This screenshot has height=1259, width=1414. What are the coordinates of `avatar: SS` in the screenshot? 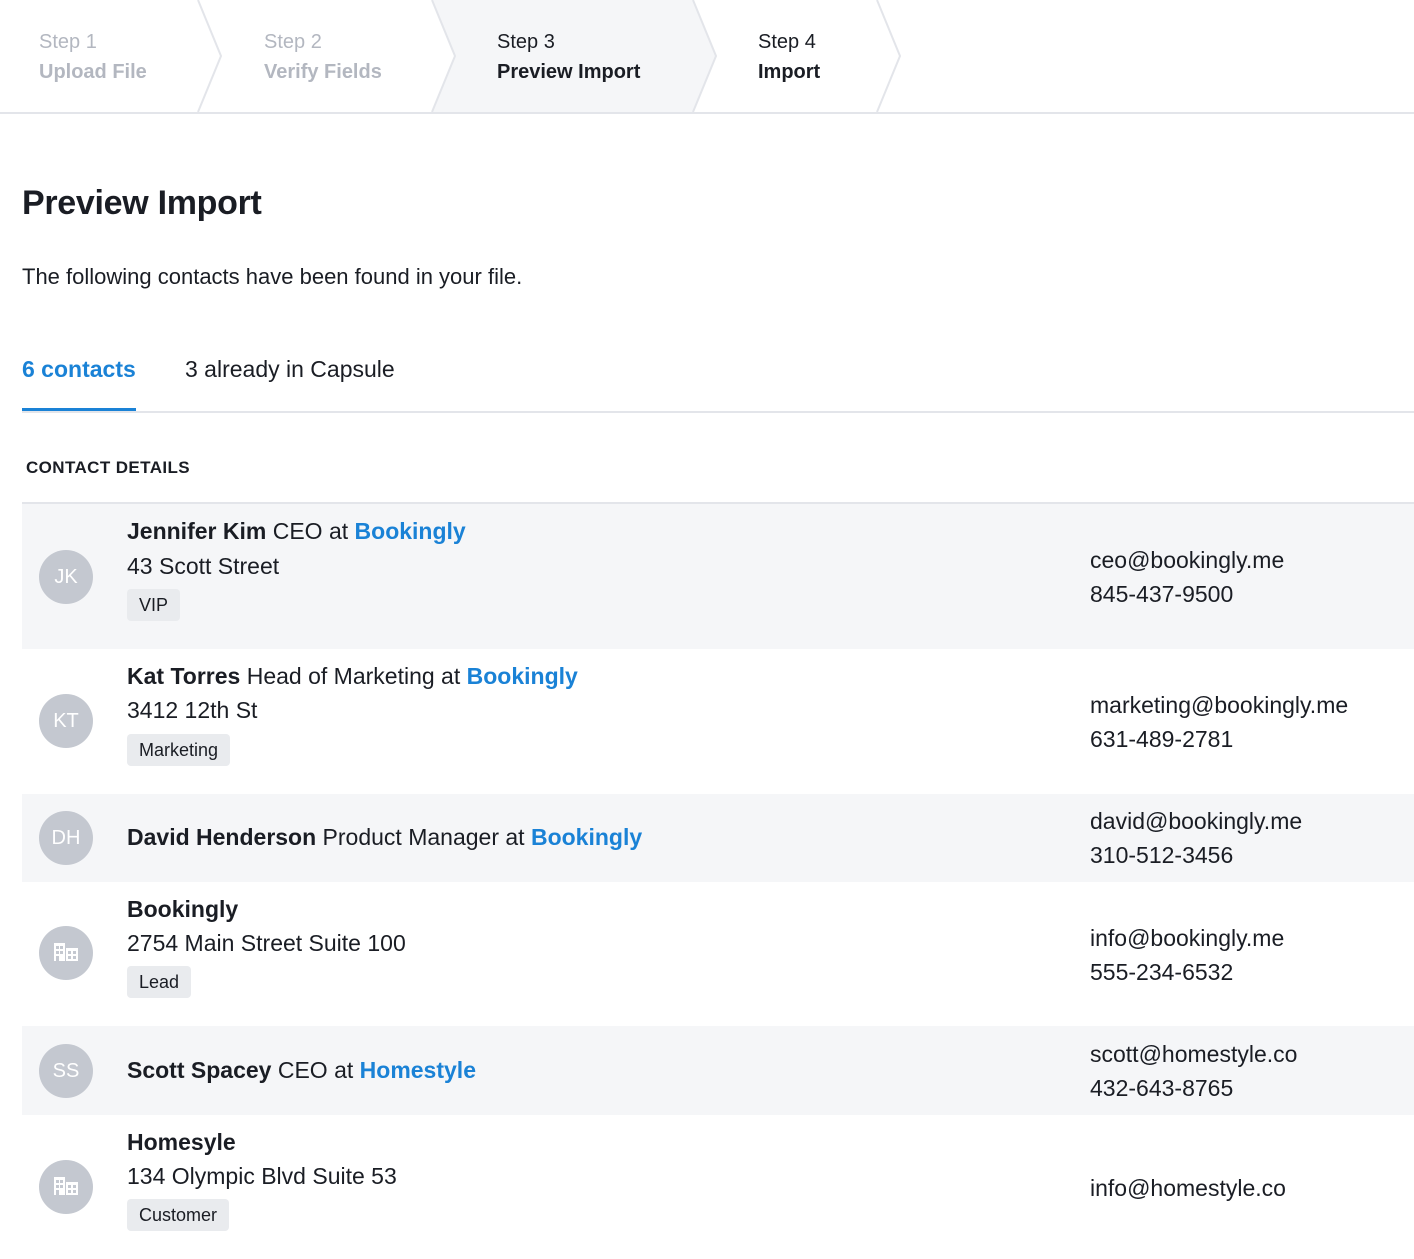 It's located at (66, 1071).